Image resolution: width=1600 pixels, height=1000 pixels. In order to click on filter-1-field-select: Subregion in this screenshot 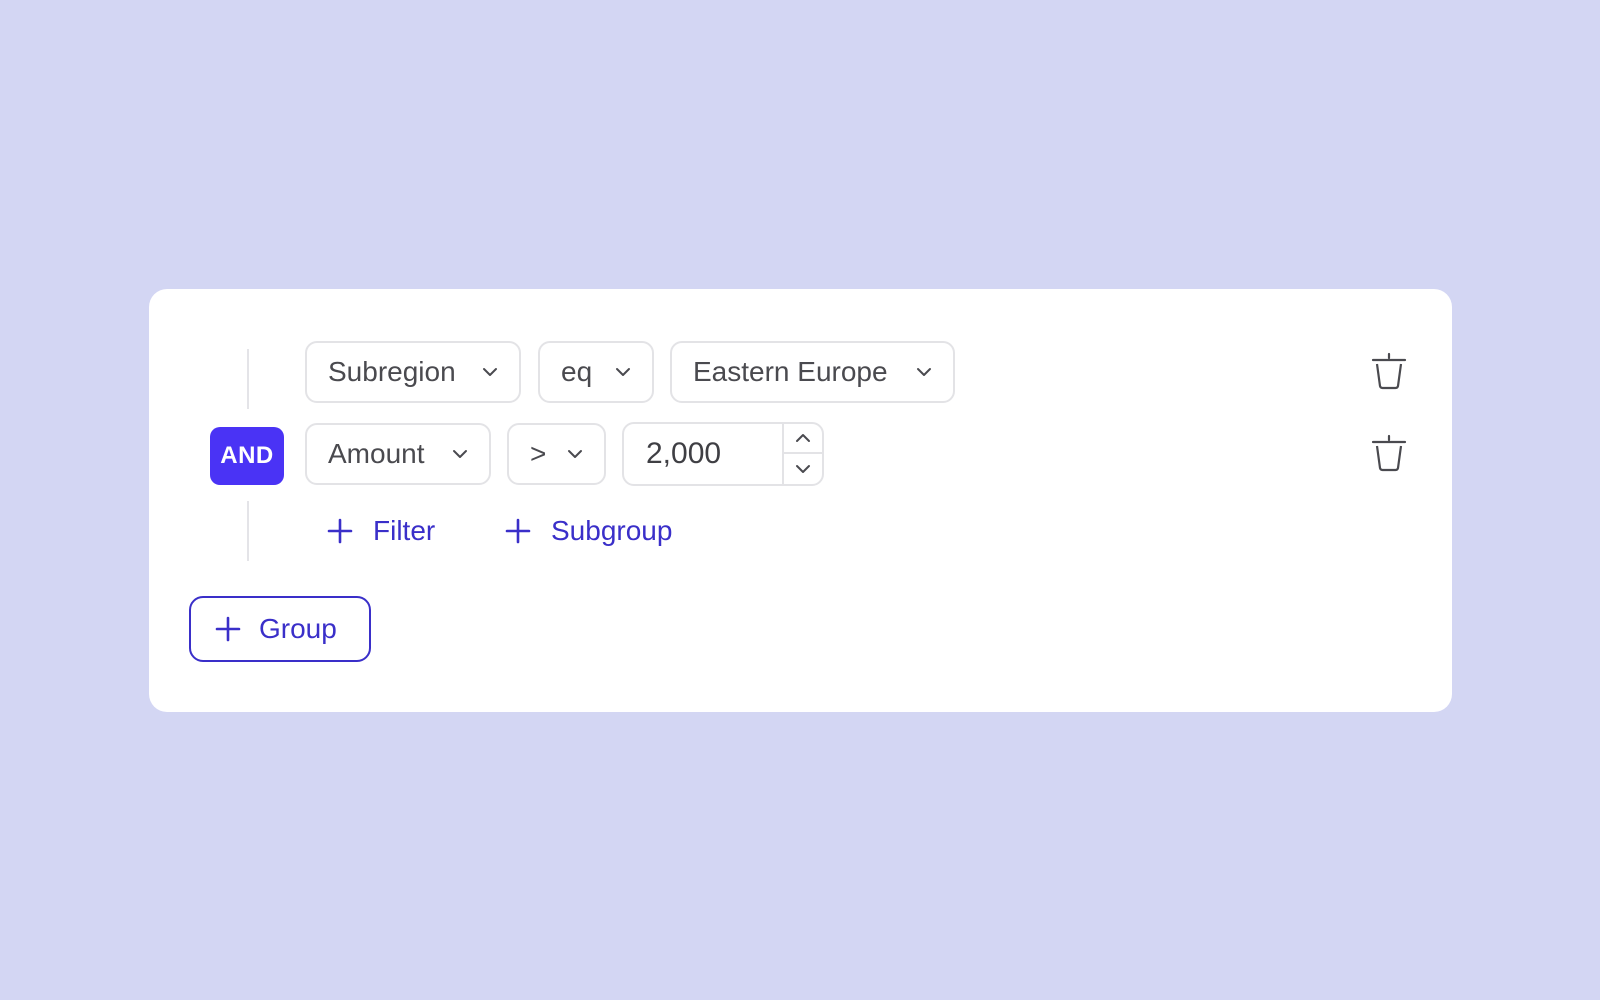, I will do `click(413, 372)`.